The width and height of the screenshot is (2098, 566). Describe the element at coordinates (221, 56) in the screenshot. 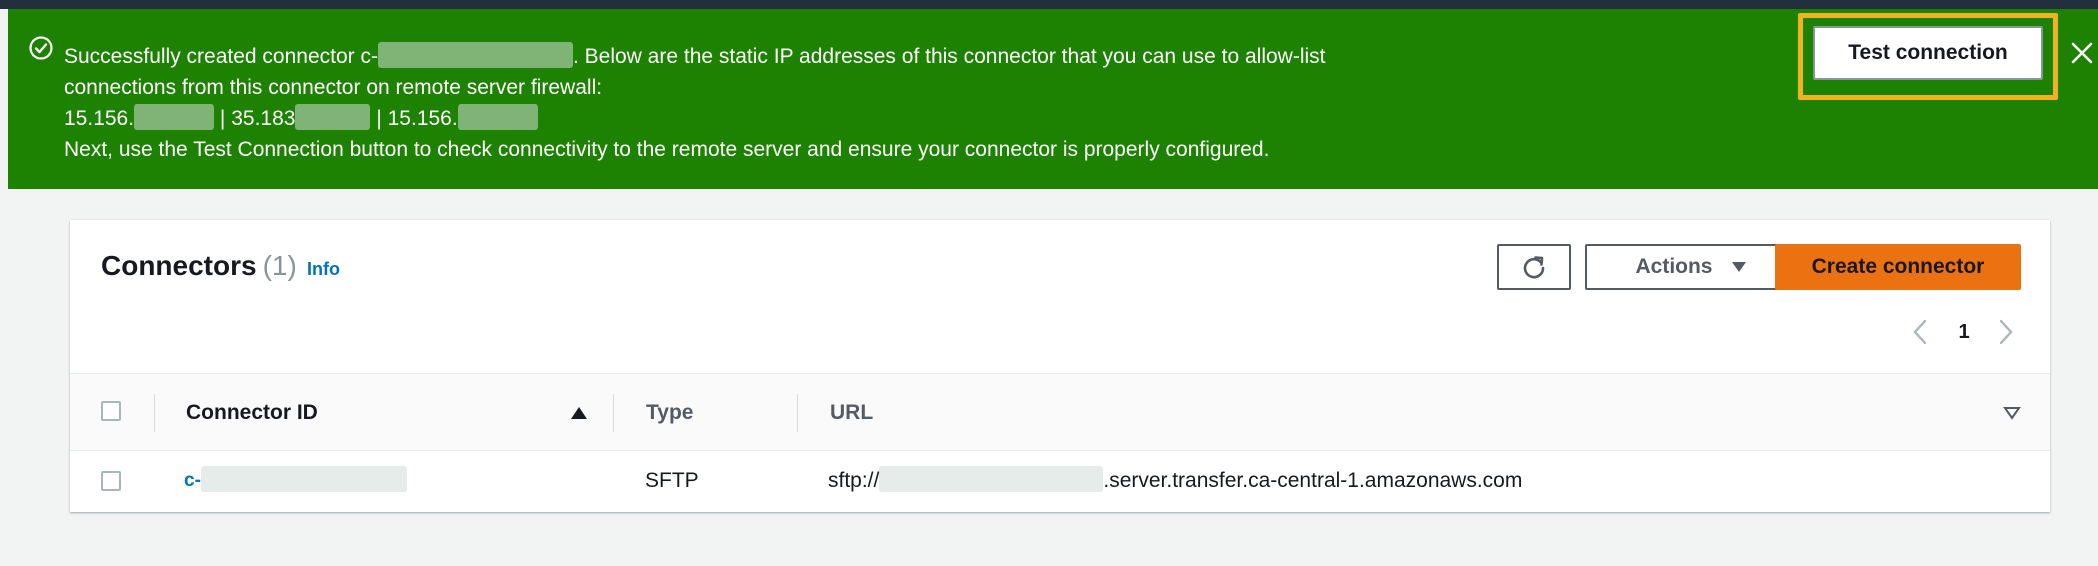

I see `flash-message-start: Successfully created connector c-` at that location.